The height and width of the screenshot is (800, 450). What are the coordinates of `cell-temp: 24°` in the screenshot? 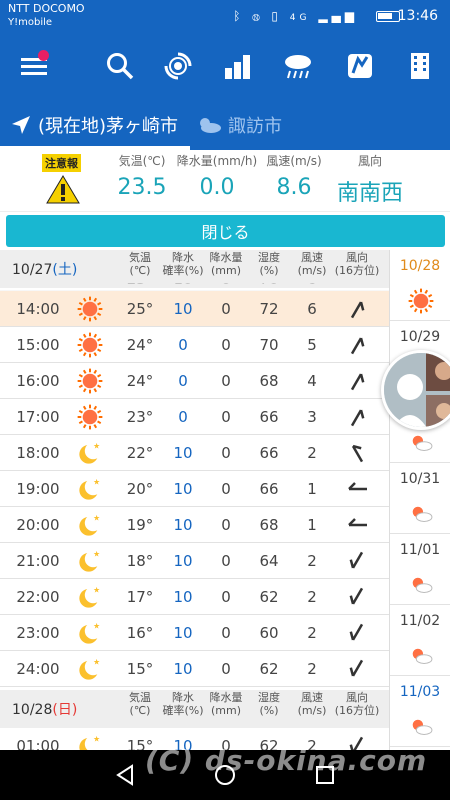 It's located at (140, 345).